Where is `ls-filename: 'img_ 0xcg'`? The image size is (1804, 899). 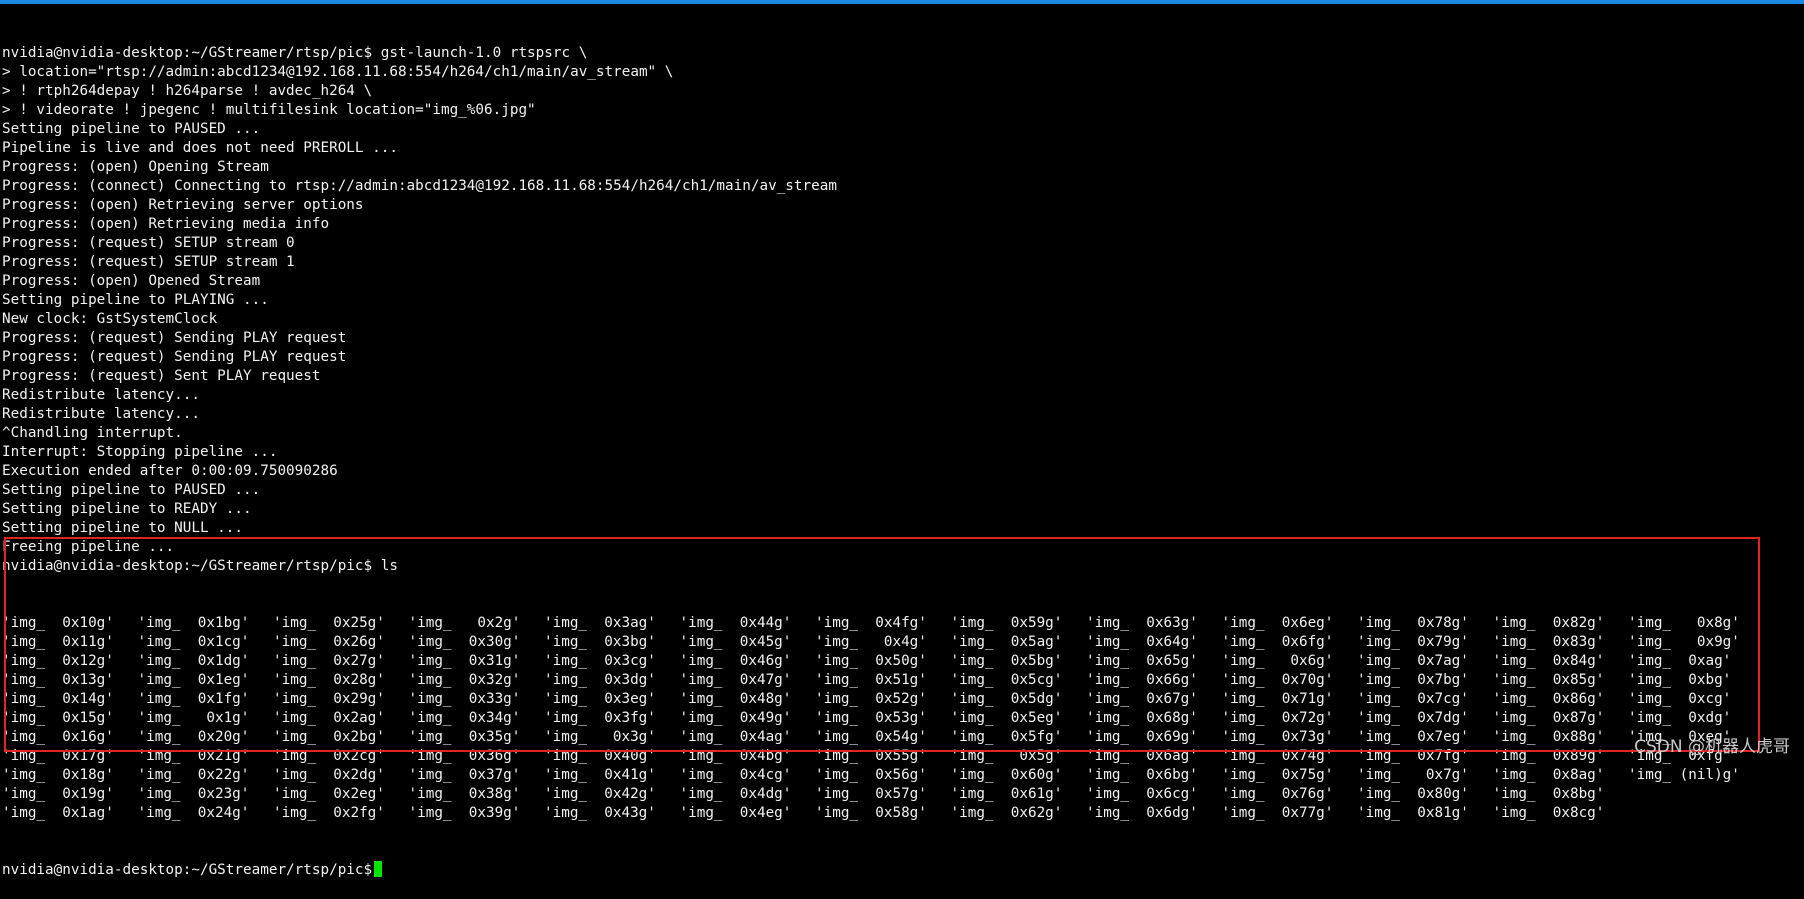 ls-filename: 'img_ 0xcg' is located at coordinates (1680, 699).